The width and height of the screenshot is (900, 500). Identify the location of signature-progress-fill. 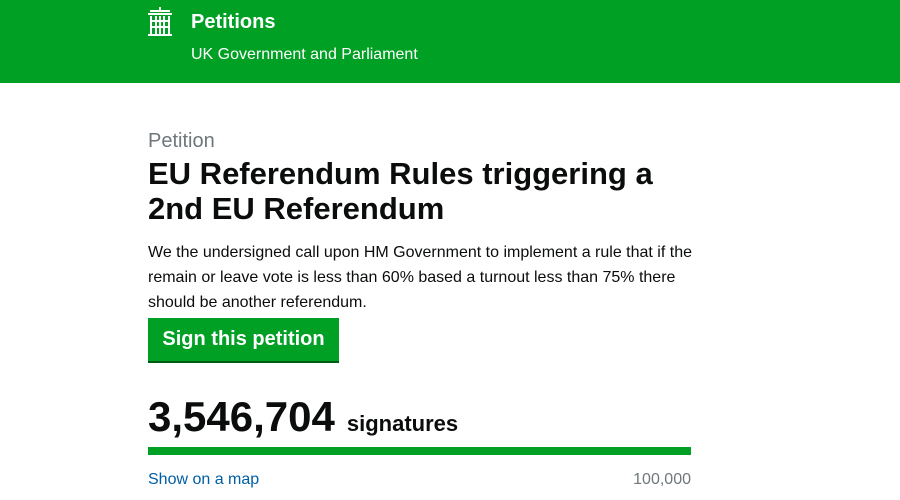
(419, 451).